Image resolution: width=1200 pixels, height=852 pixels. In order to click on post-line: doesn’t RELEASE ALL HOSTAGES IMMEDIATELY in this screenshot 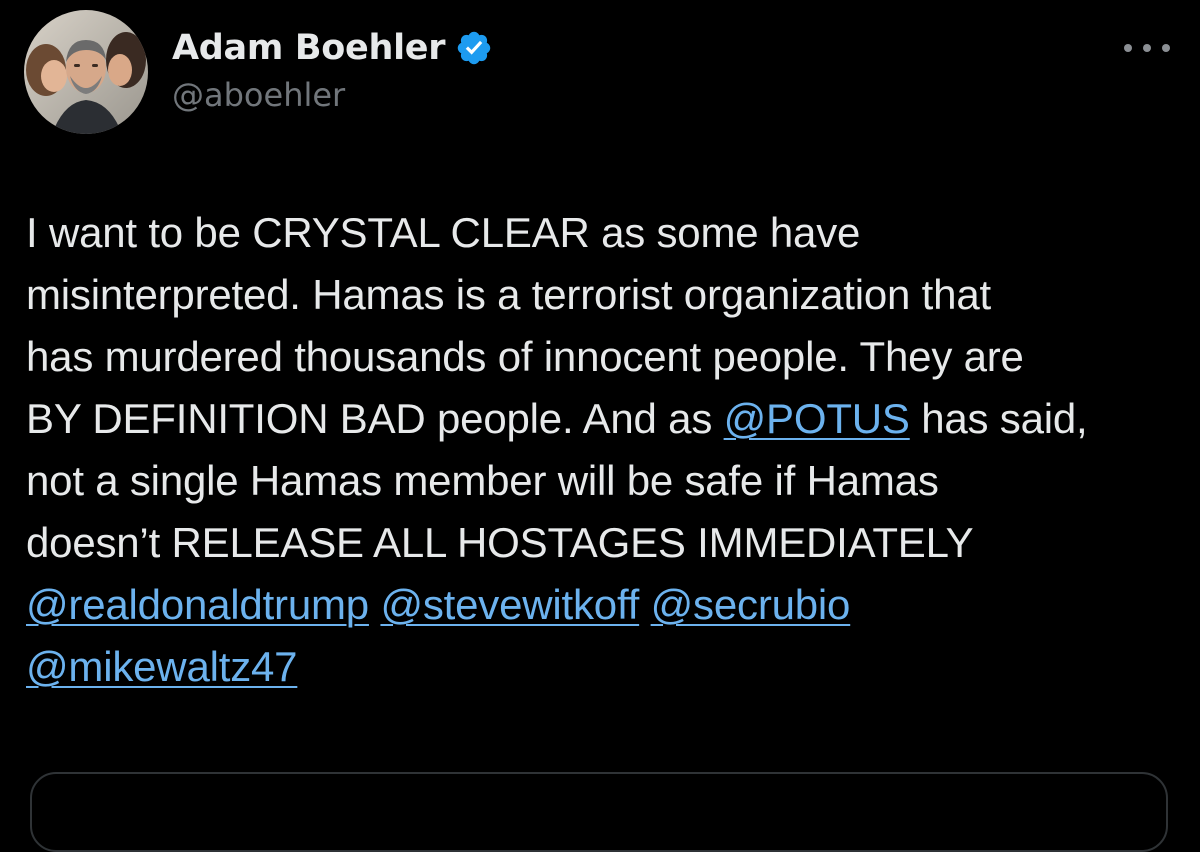, I will do `click(500, 542)`.